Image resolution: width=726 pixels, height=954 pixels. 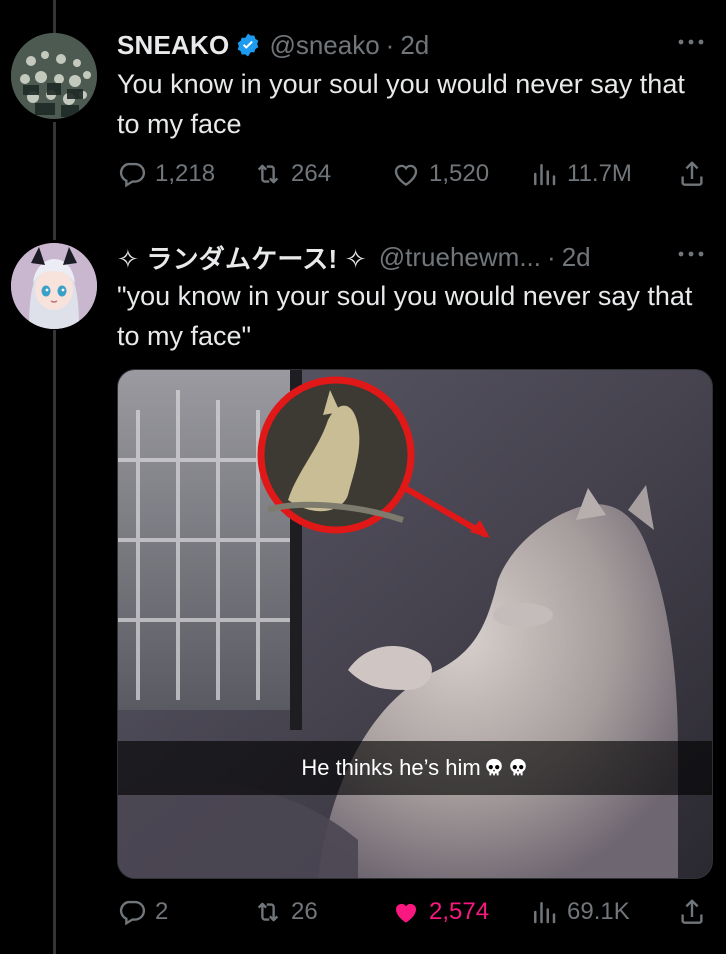 I want to click on views-count: 69.1K, so click(x=598, y=911).